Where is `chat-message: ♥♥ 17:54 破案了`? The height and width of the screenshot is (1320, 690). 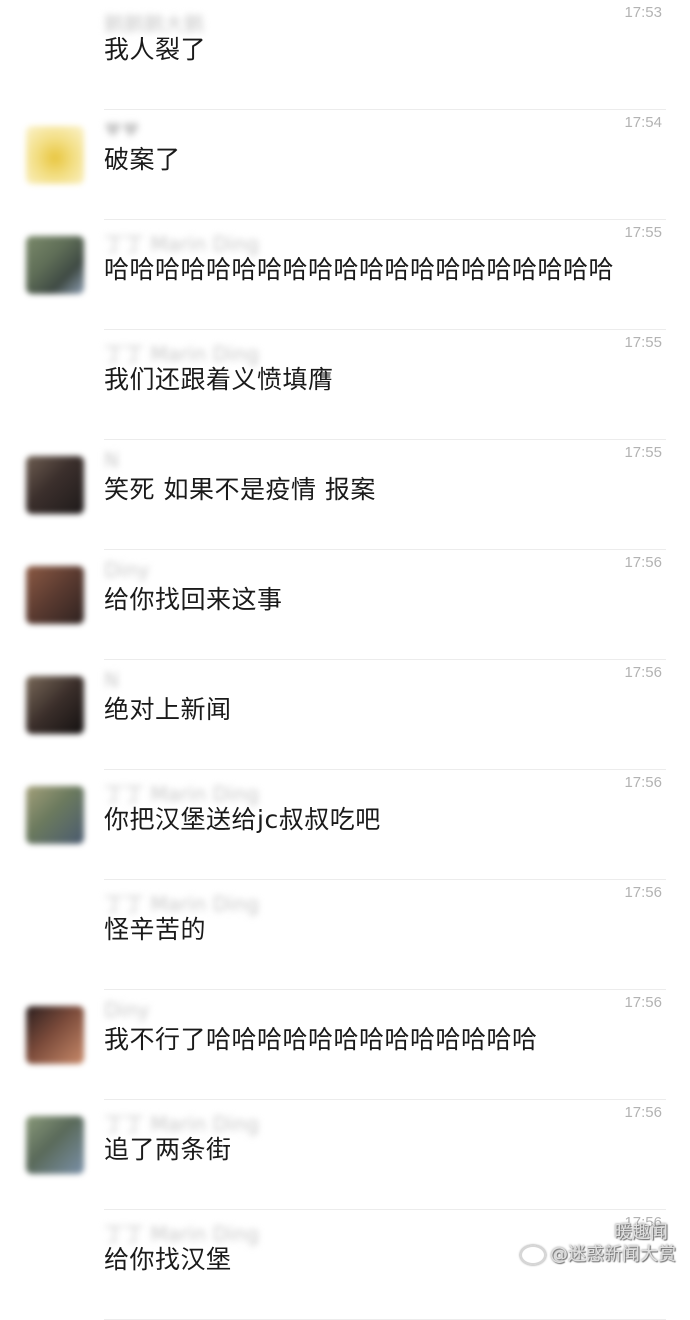 chat-message: ♥♥ 17:54 破案了 is located at coordinates (345, 165).